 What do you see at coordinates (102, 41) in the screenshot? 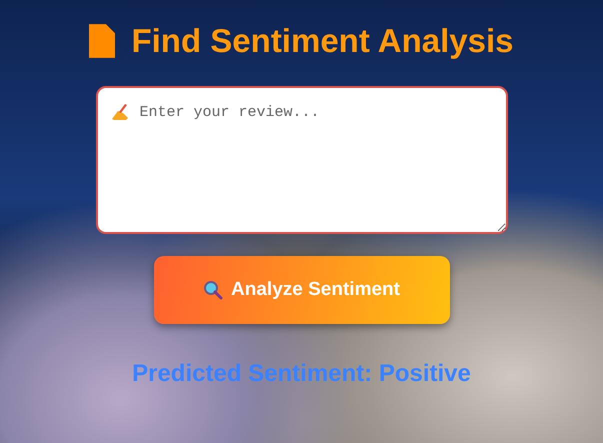
I see `document-icon` at bounding box center [102, 41].